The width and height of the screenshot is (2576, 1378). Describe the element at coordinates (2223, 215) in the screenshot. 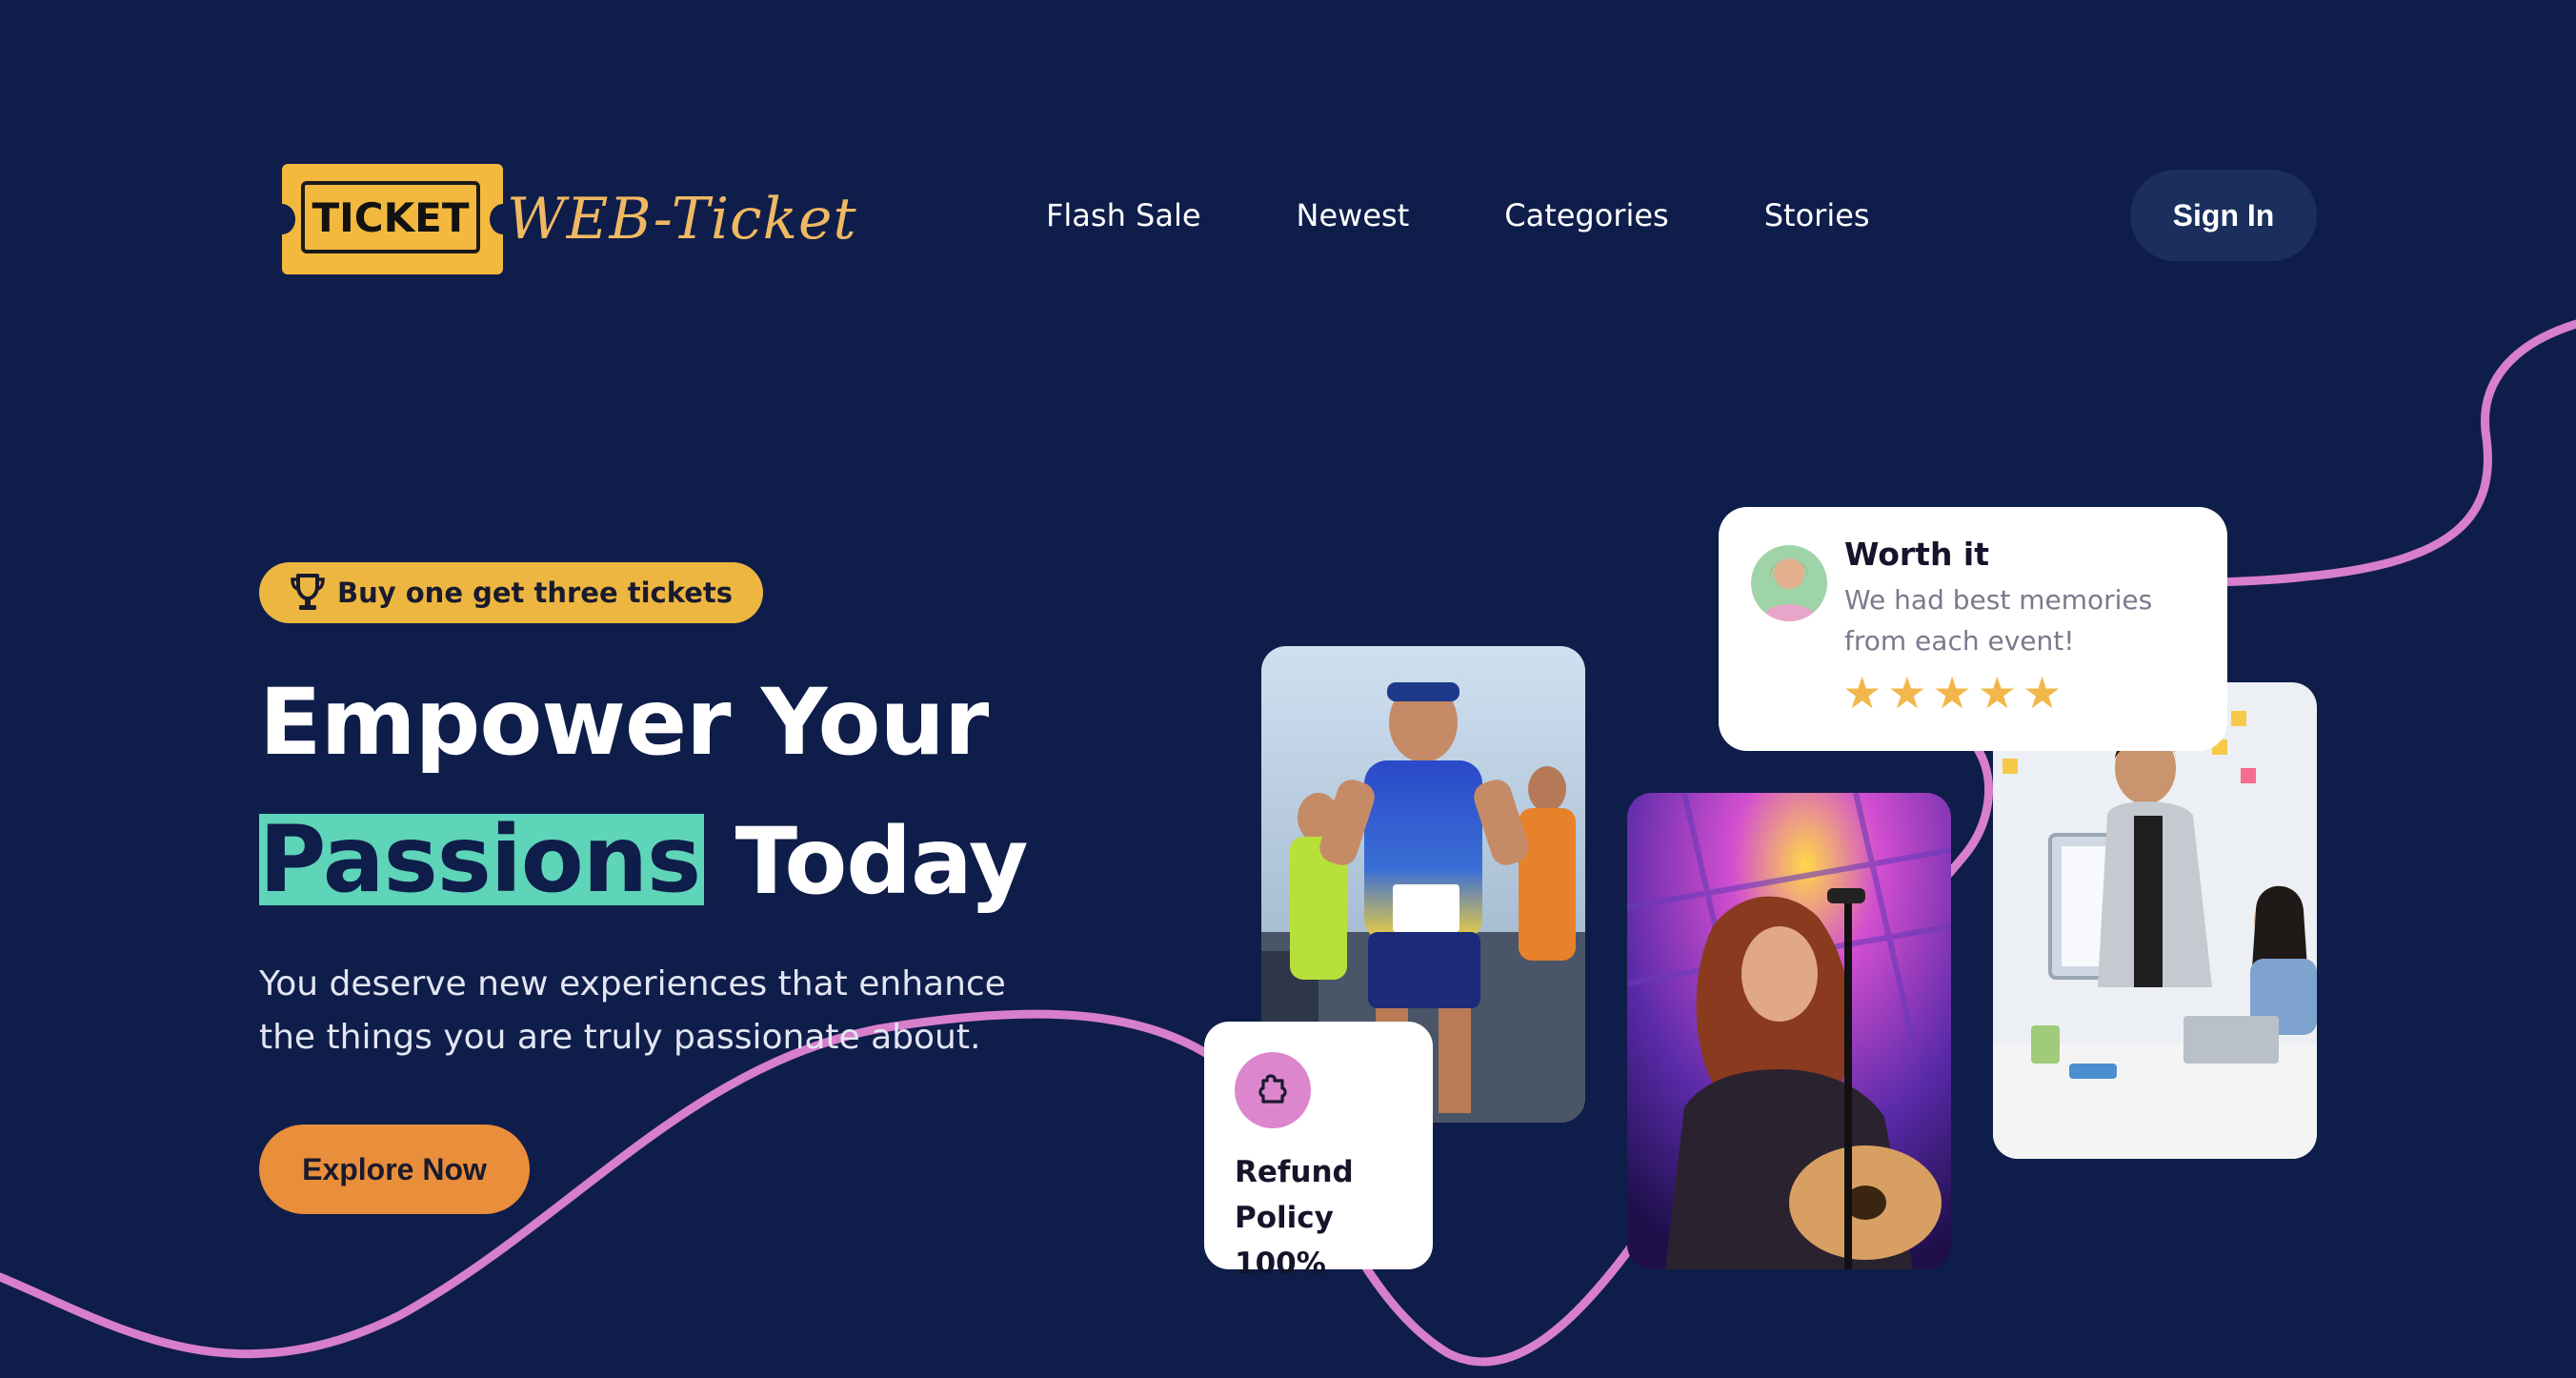

I see `sign-in-button: Sign In` at that location.